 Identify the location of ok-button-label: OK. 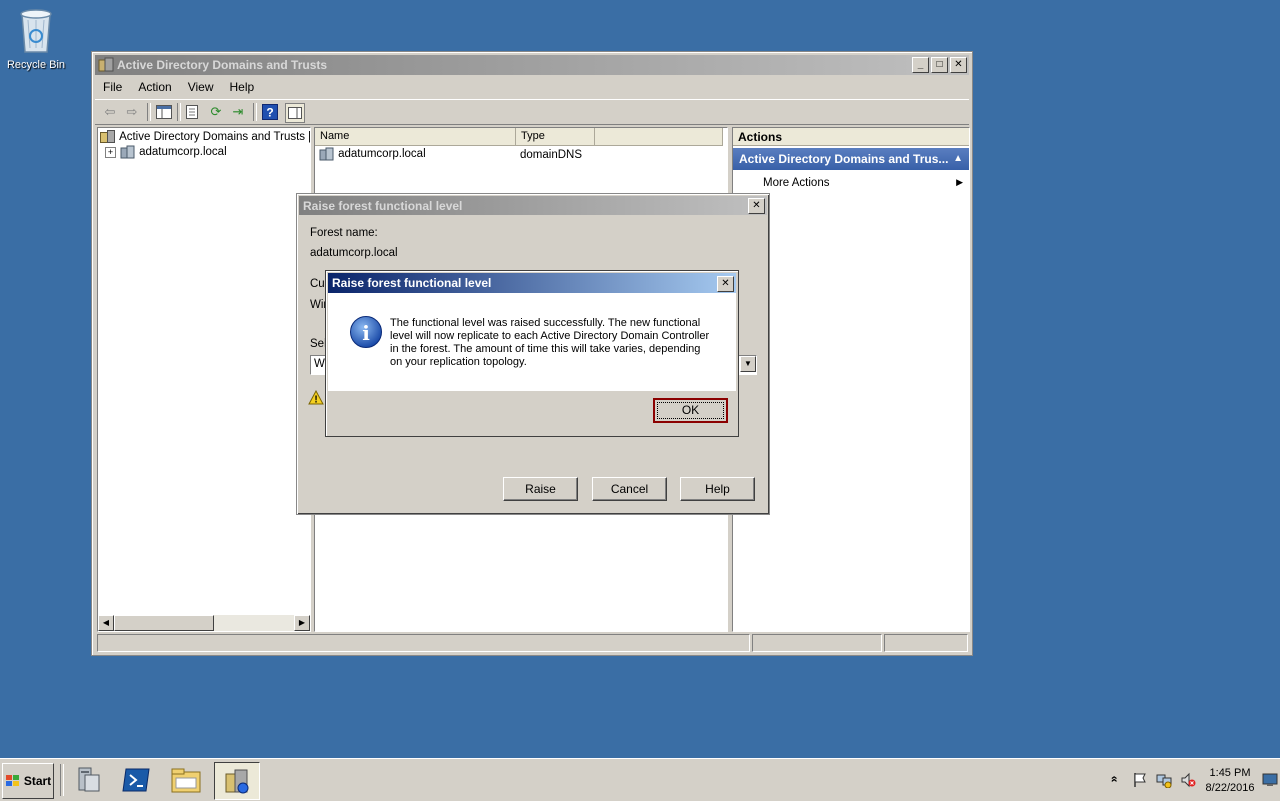
(690, 410).